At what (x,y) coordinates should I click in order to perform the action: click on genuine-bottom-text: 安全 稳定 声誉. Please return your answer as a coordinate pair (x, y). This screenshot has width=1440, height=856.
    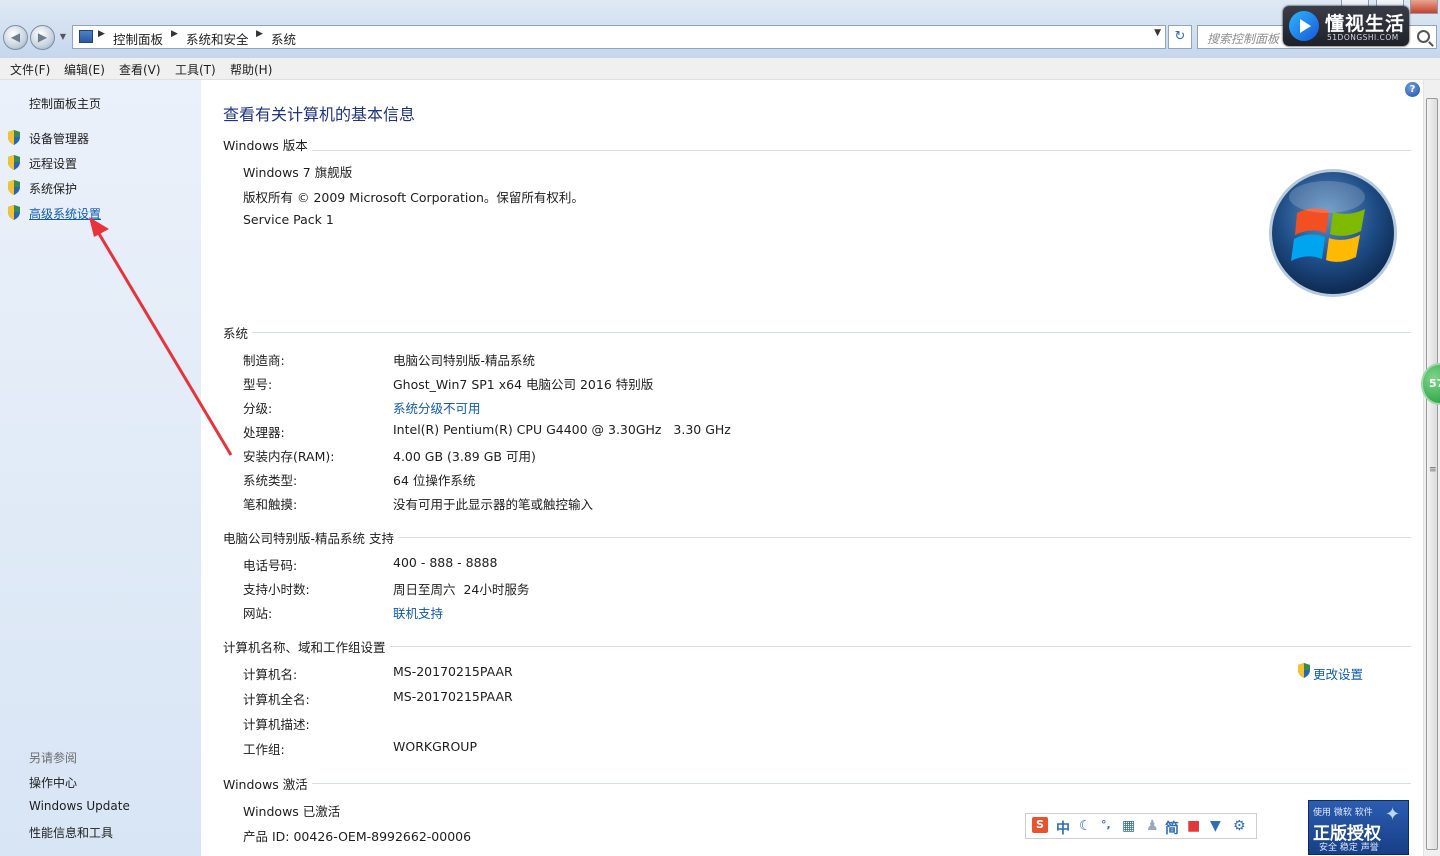
    Looking at the image, I should click on (1349, 848).